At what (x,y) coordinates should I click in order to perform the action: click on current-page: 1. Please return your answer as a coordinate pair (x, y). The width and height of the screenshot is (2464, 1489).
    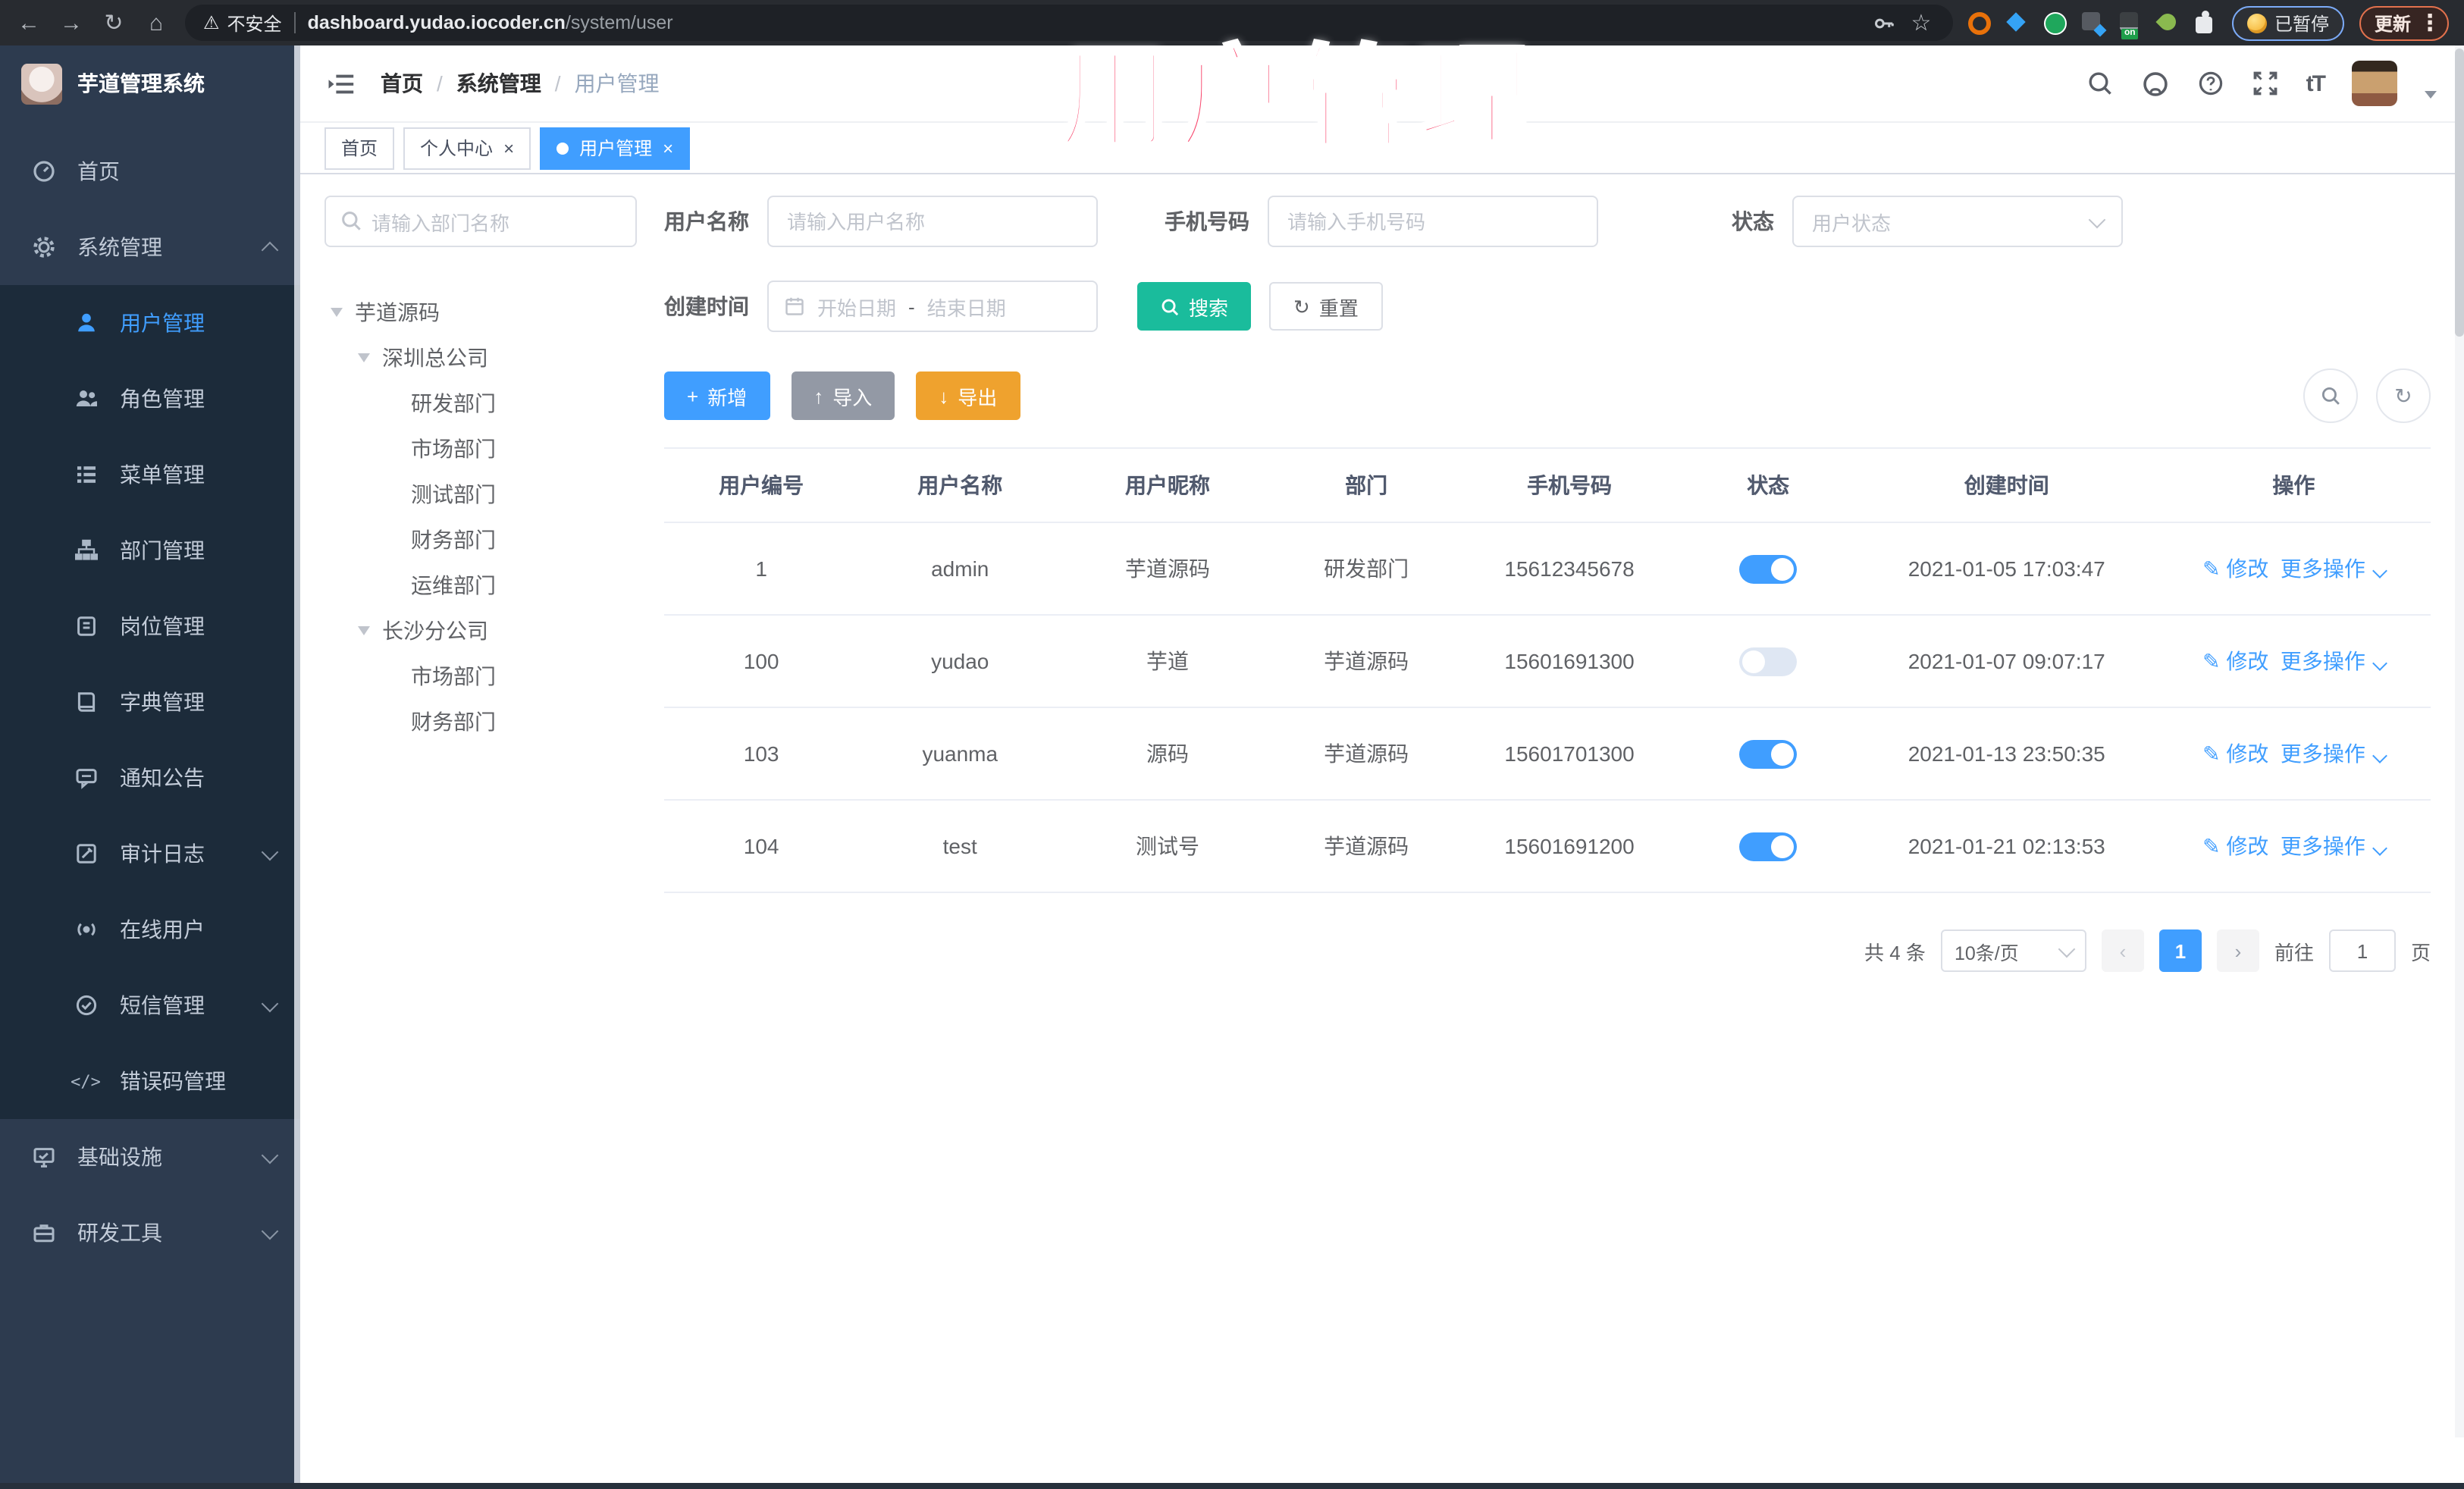
    Looking at the image, I should click on (2180, 951).